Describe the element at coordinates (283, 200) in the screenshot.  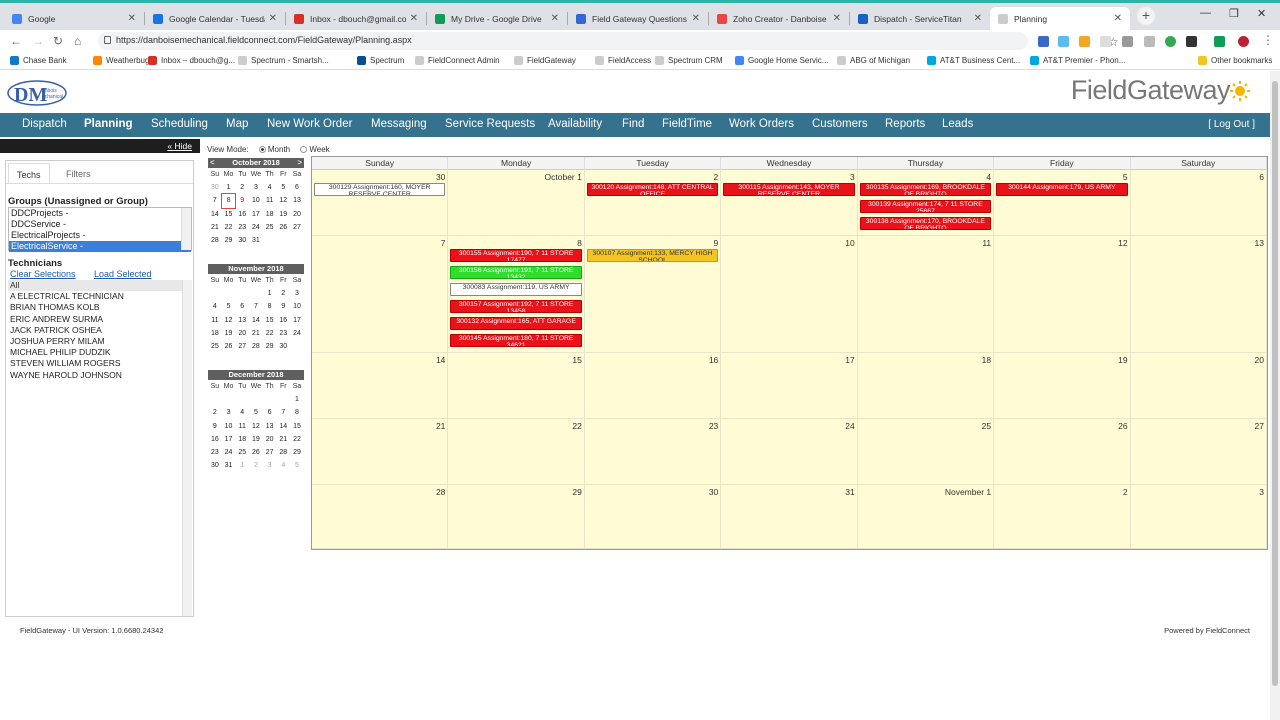
I see `mini-day: 12` at that location.